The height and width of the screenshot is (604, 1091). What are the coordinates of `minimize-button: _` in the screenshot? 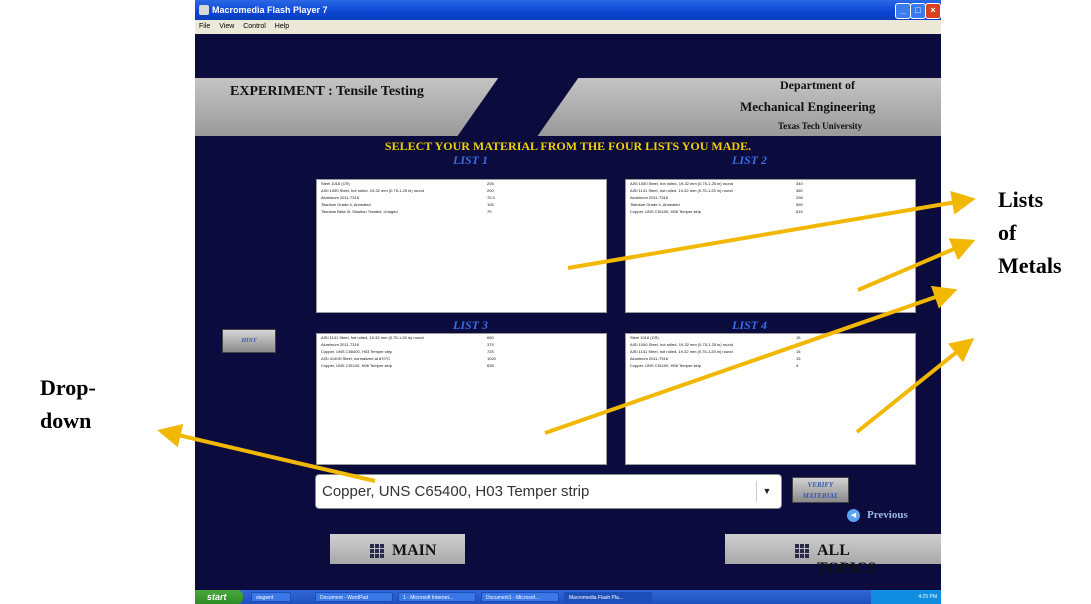 It's located at (903, 11).